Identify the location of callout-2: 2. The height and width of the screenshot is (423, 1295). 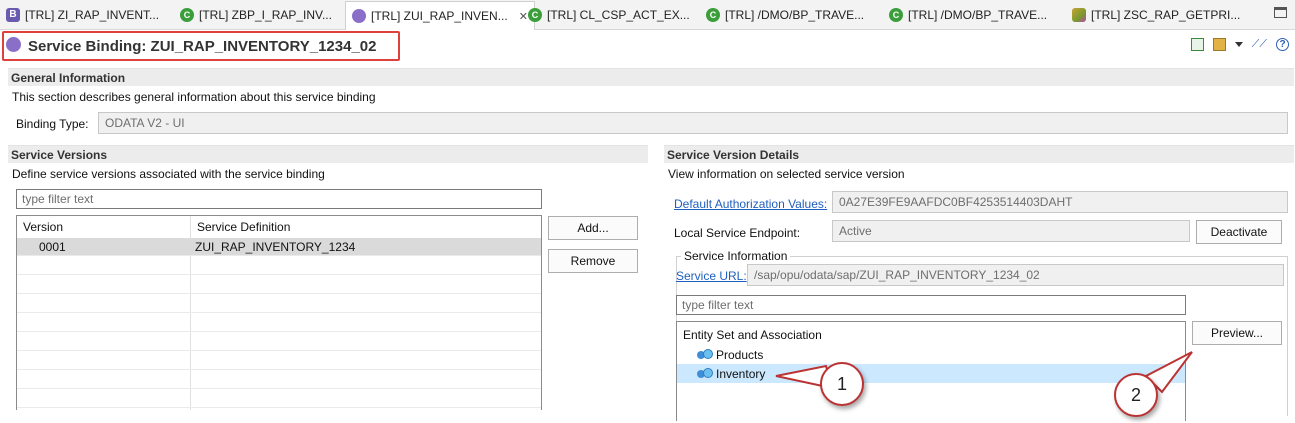
(1136, 395).